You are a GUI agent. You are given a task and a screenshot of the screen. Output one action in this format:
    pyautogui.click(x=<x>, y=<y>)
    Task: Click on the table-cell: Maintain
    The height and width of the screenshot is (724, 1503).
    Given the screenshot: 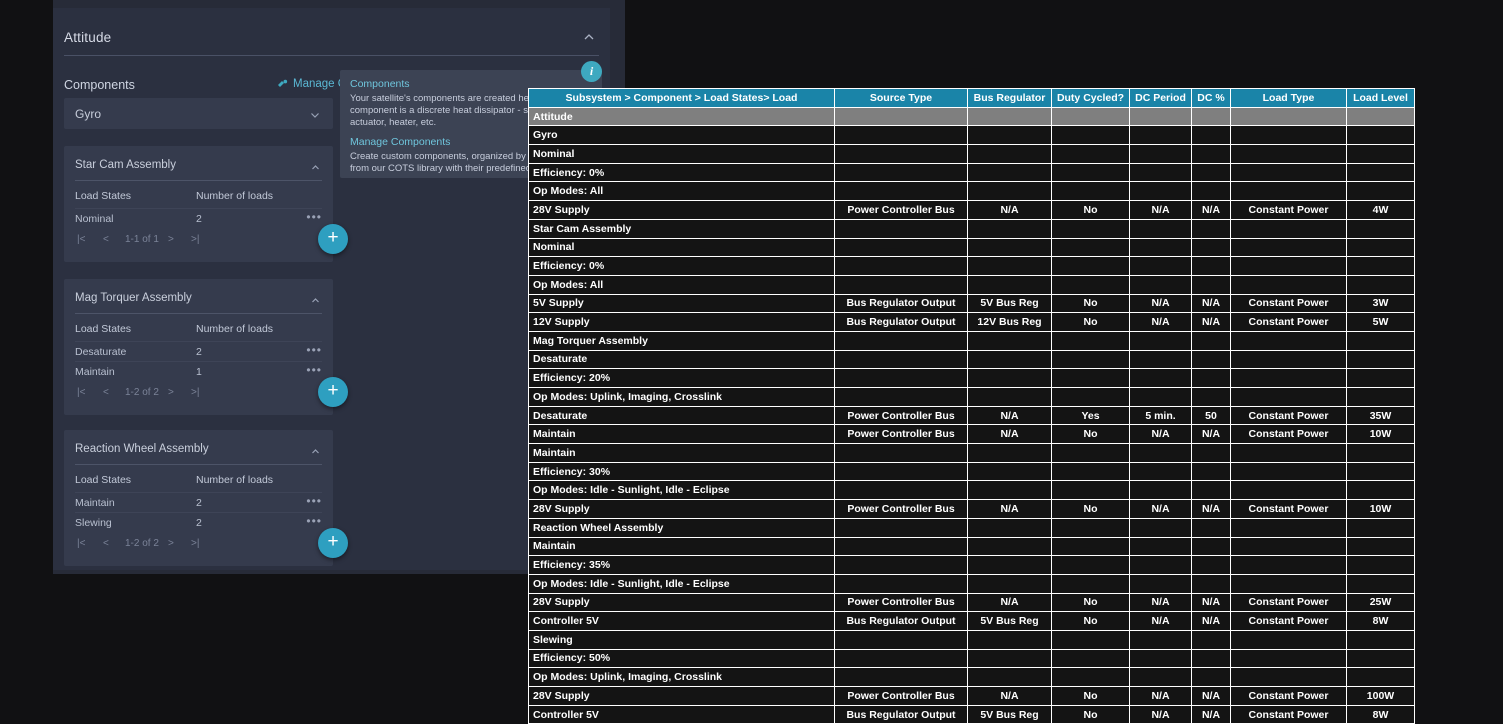 What is the action you would take?
    pyautogui.click(x=681, y=434)
    